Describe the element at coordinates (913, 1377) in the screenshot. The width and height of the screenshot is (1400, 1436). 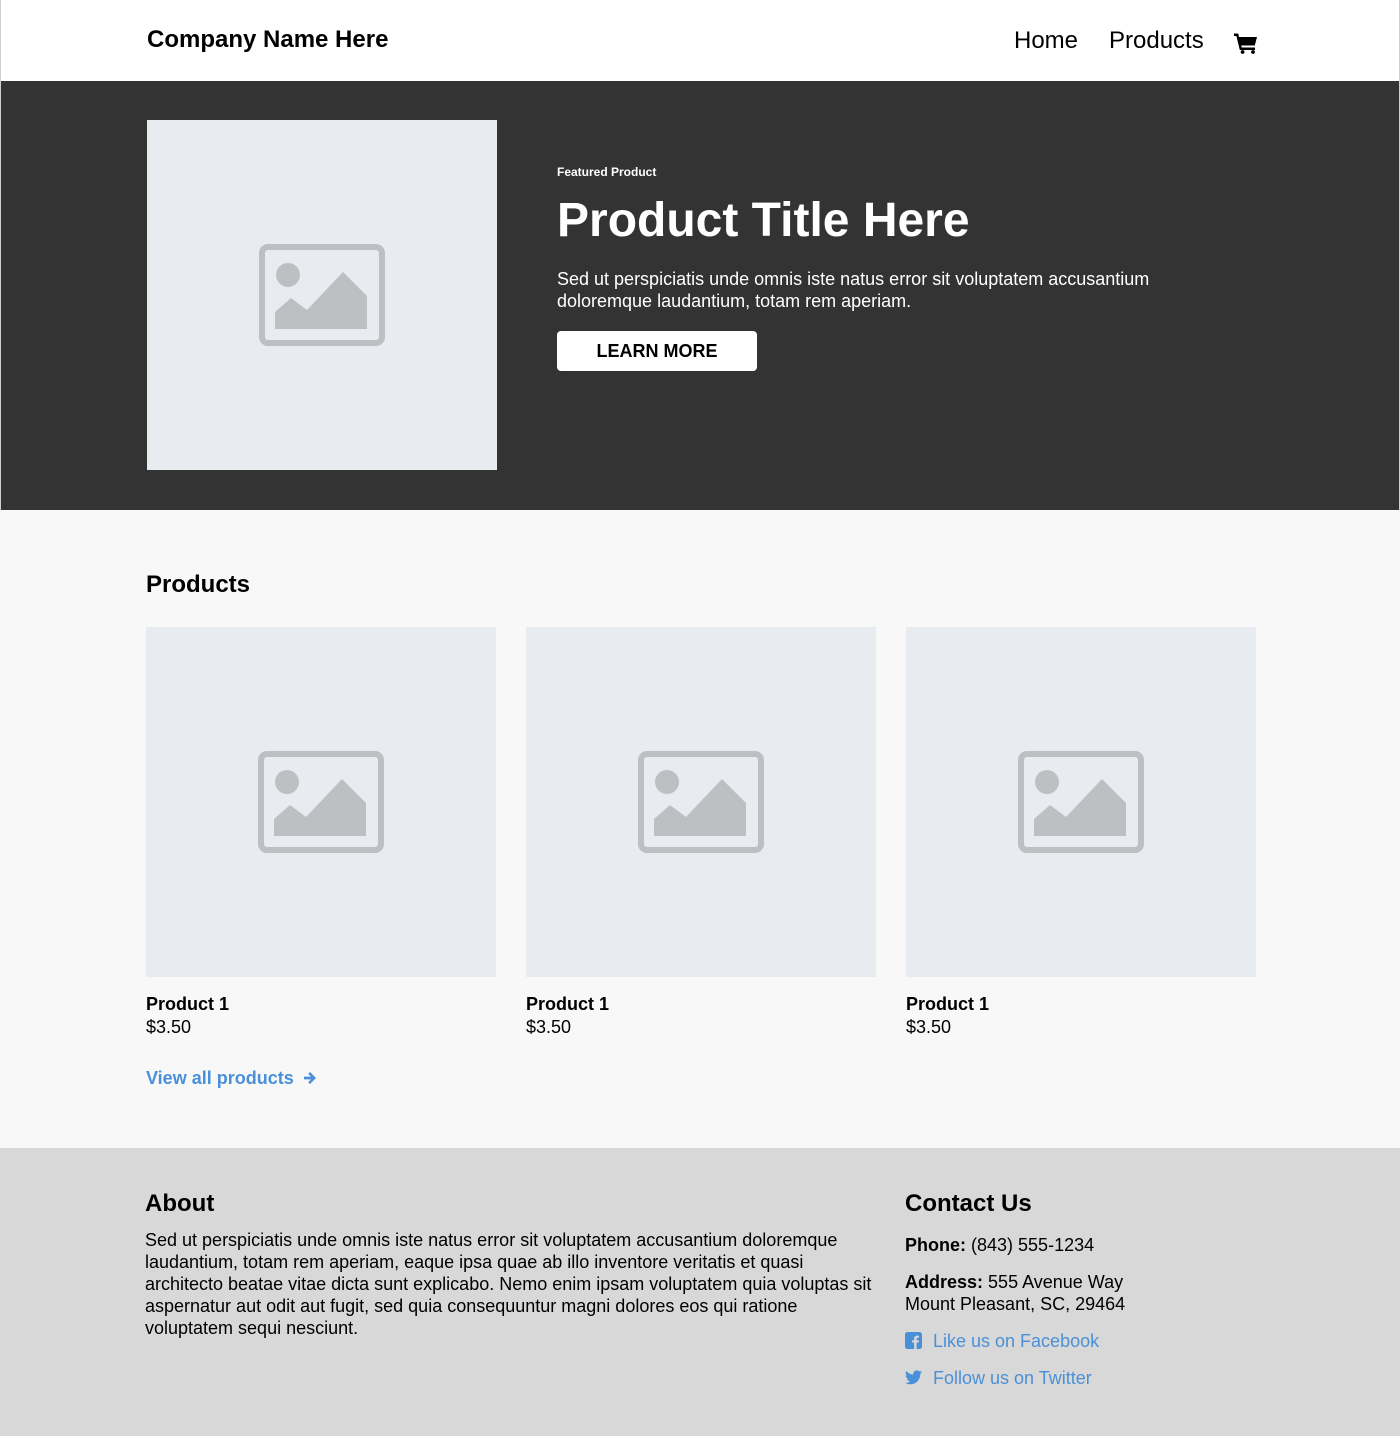
I see `twitter-icon` at that location.